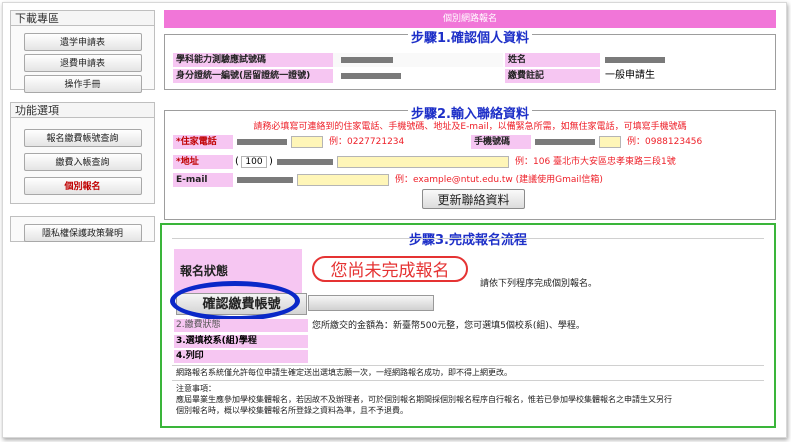 Image resolution: width=791 pixels, height=442 pixels. What do you see at coordinates (470, 19) in the screenshot?
I see `page-header: 個別網路報名` at bounding box center [470, 19].